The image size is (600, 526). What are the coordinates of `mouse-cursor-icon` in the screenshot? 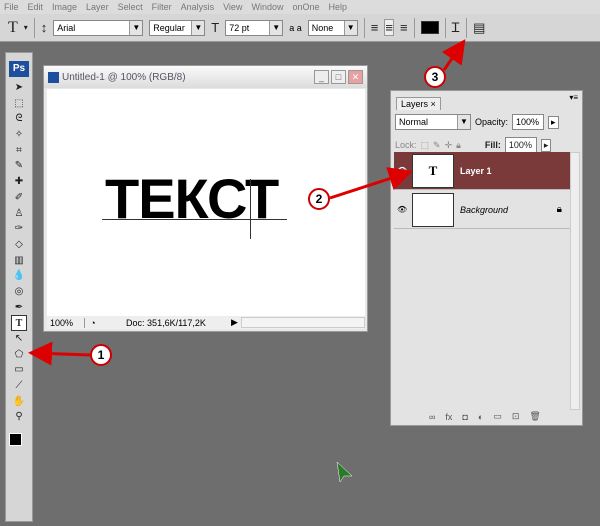 It's located at (344, 472).